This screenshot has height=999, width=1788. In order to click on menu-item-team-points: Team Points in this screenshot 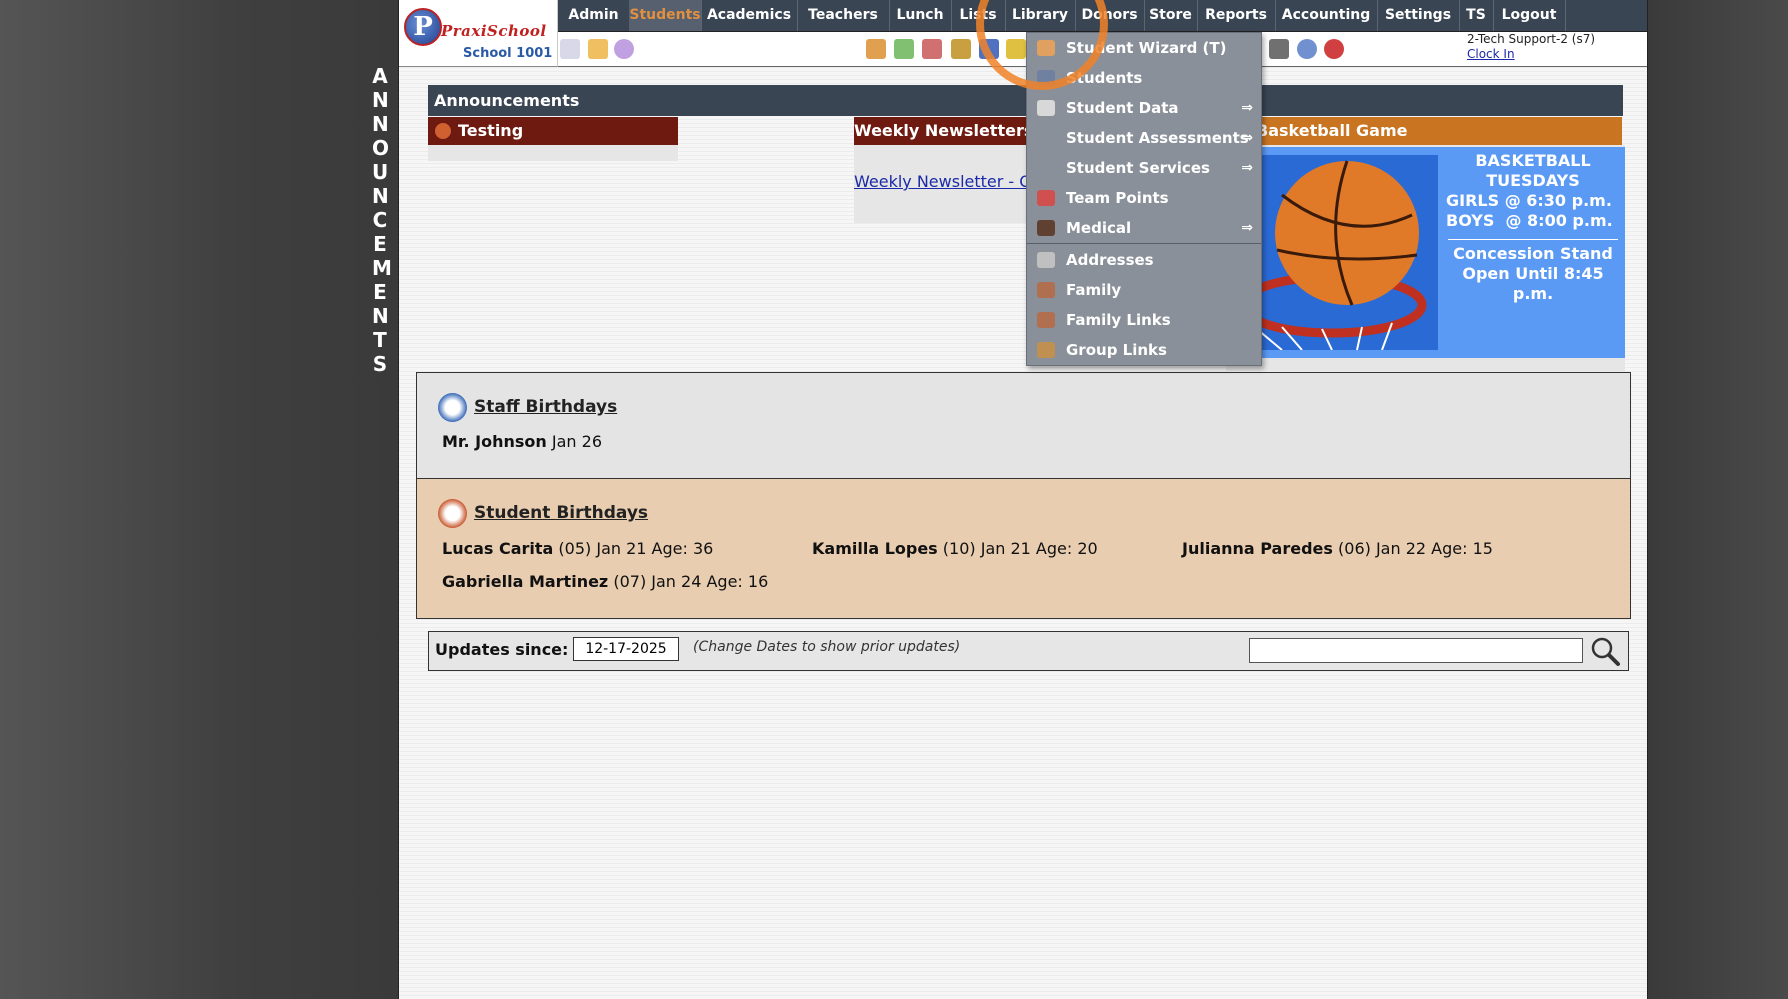, I will do `click(1144, 198)`.